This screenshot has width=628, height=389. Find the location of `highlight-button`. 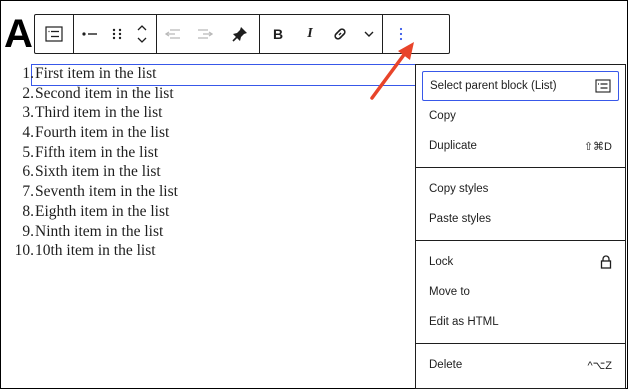

highlight-button is located at coordinates (240, 34).